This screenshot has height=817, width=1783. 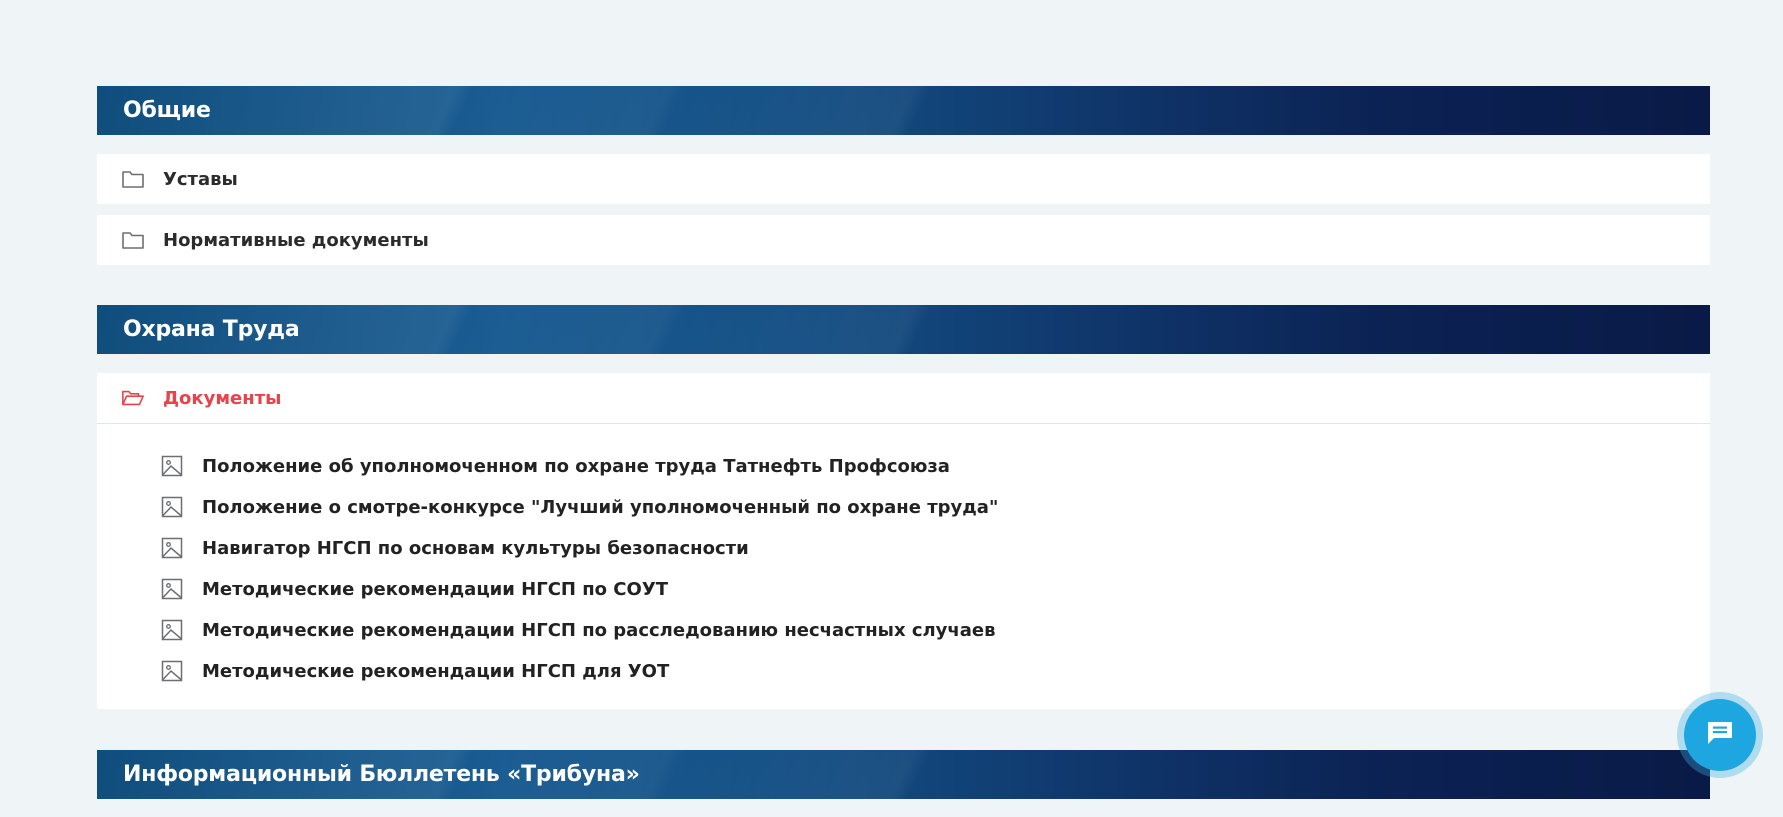 I want to click on folder-item-charters: Уставы, so click(x=903, y=179).